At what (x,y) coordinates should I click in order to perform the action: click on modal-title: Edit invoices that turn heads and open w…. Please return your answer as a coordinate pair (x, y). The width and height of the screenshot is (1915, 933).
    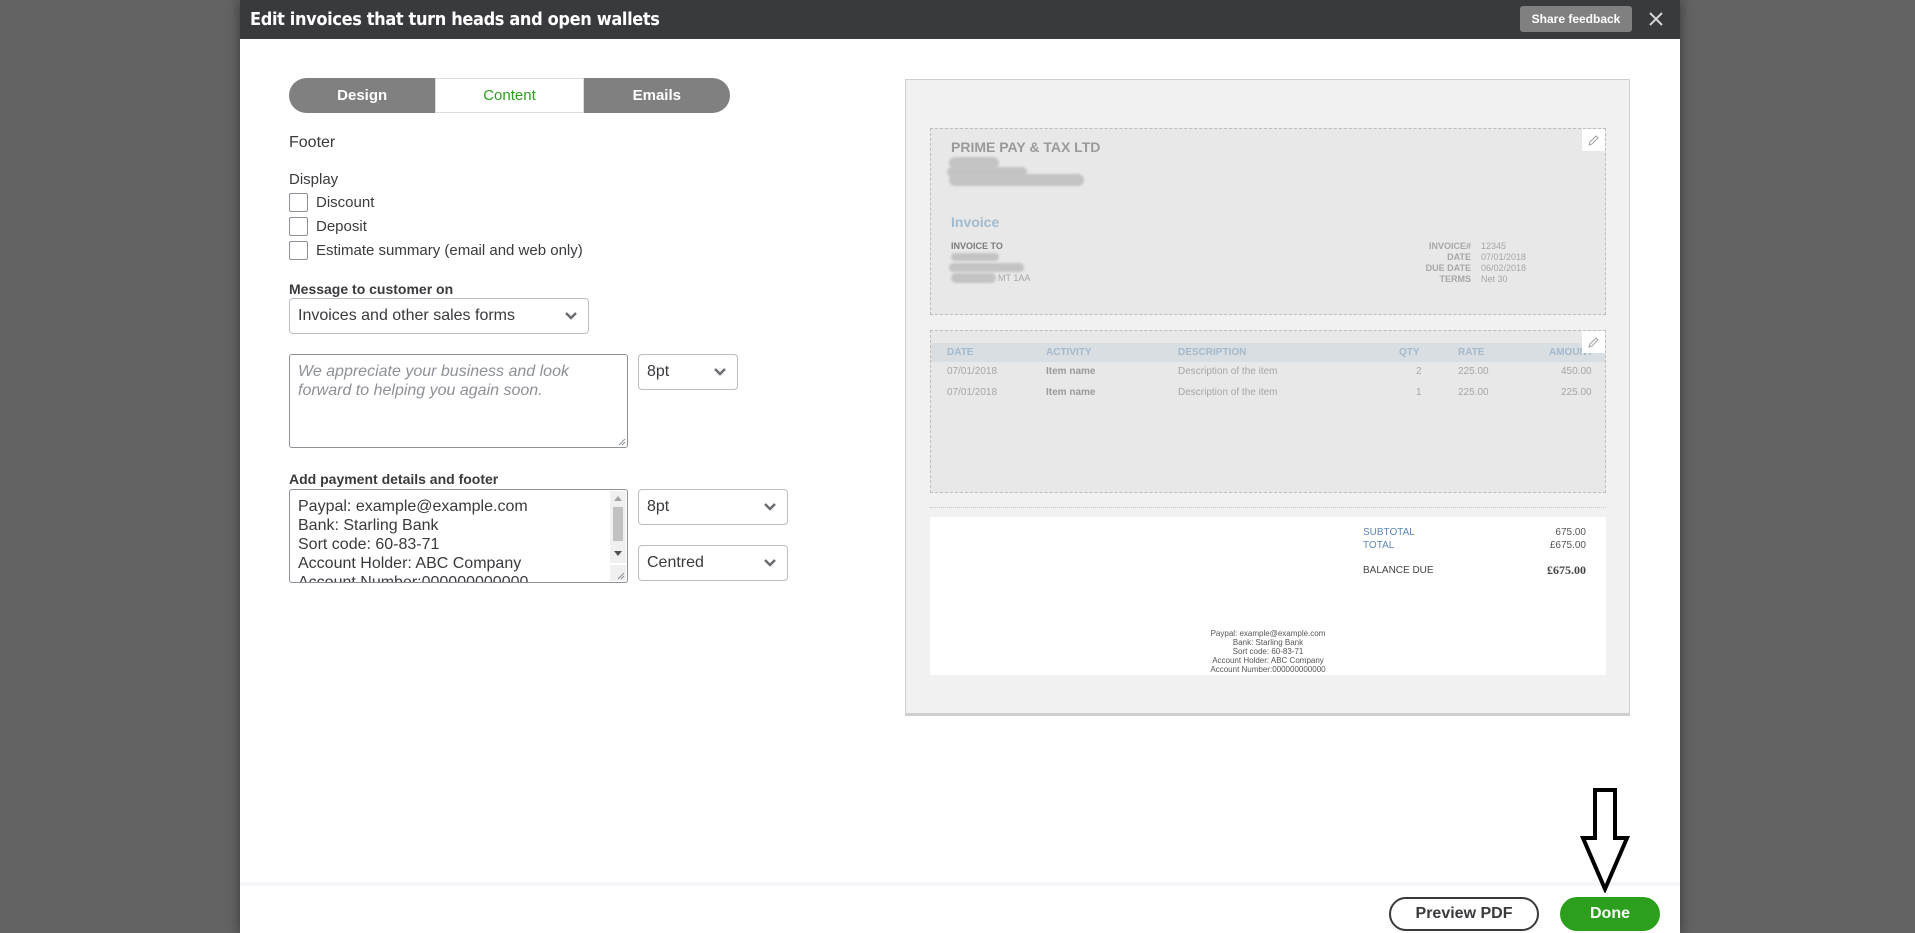
    Looking at the image, I should click on (455, 19).